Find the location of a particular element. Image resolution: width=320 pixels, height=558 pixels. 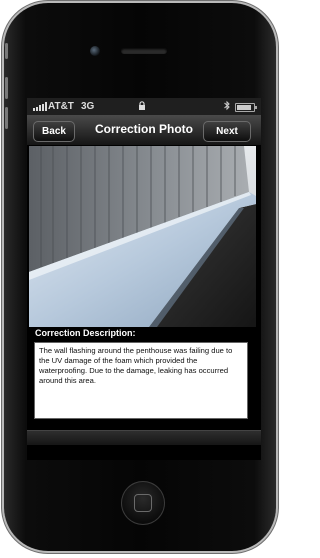

home-square-icon is located at coordinates (143, 503).